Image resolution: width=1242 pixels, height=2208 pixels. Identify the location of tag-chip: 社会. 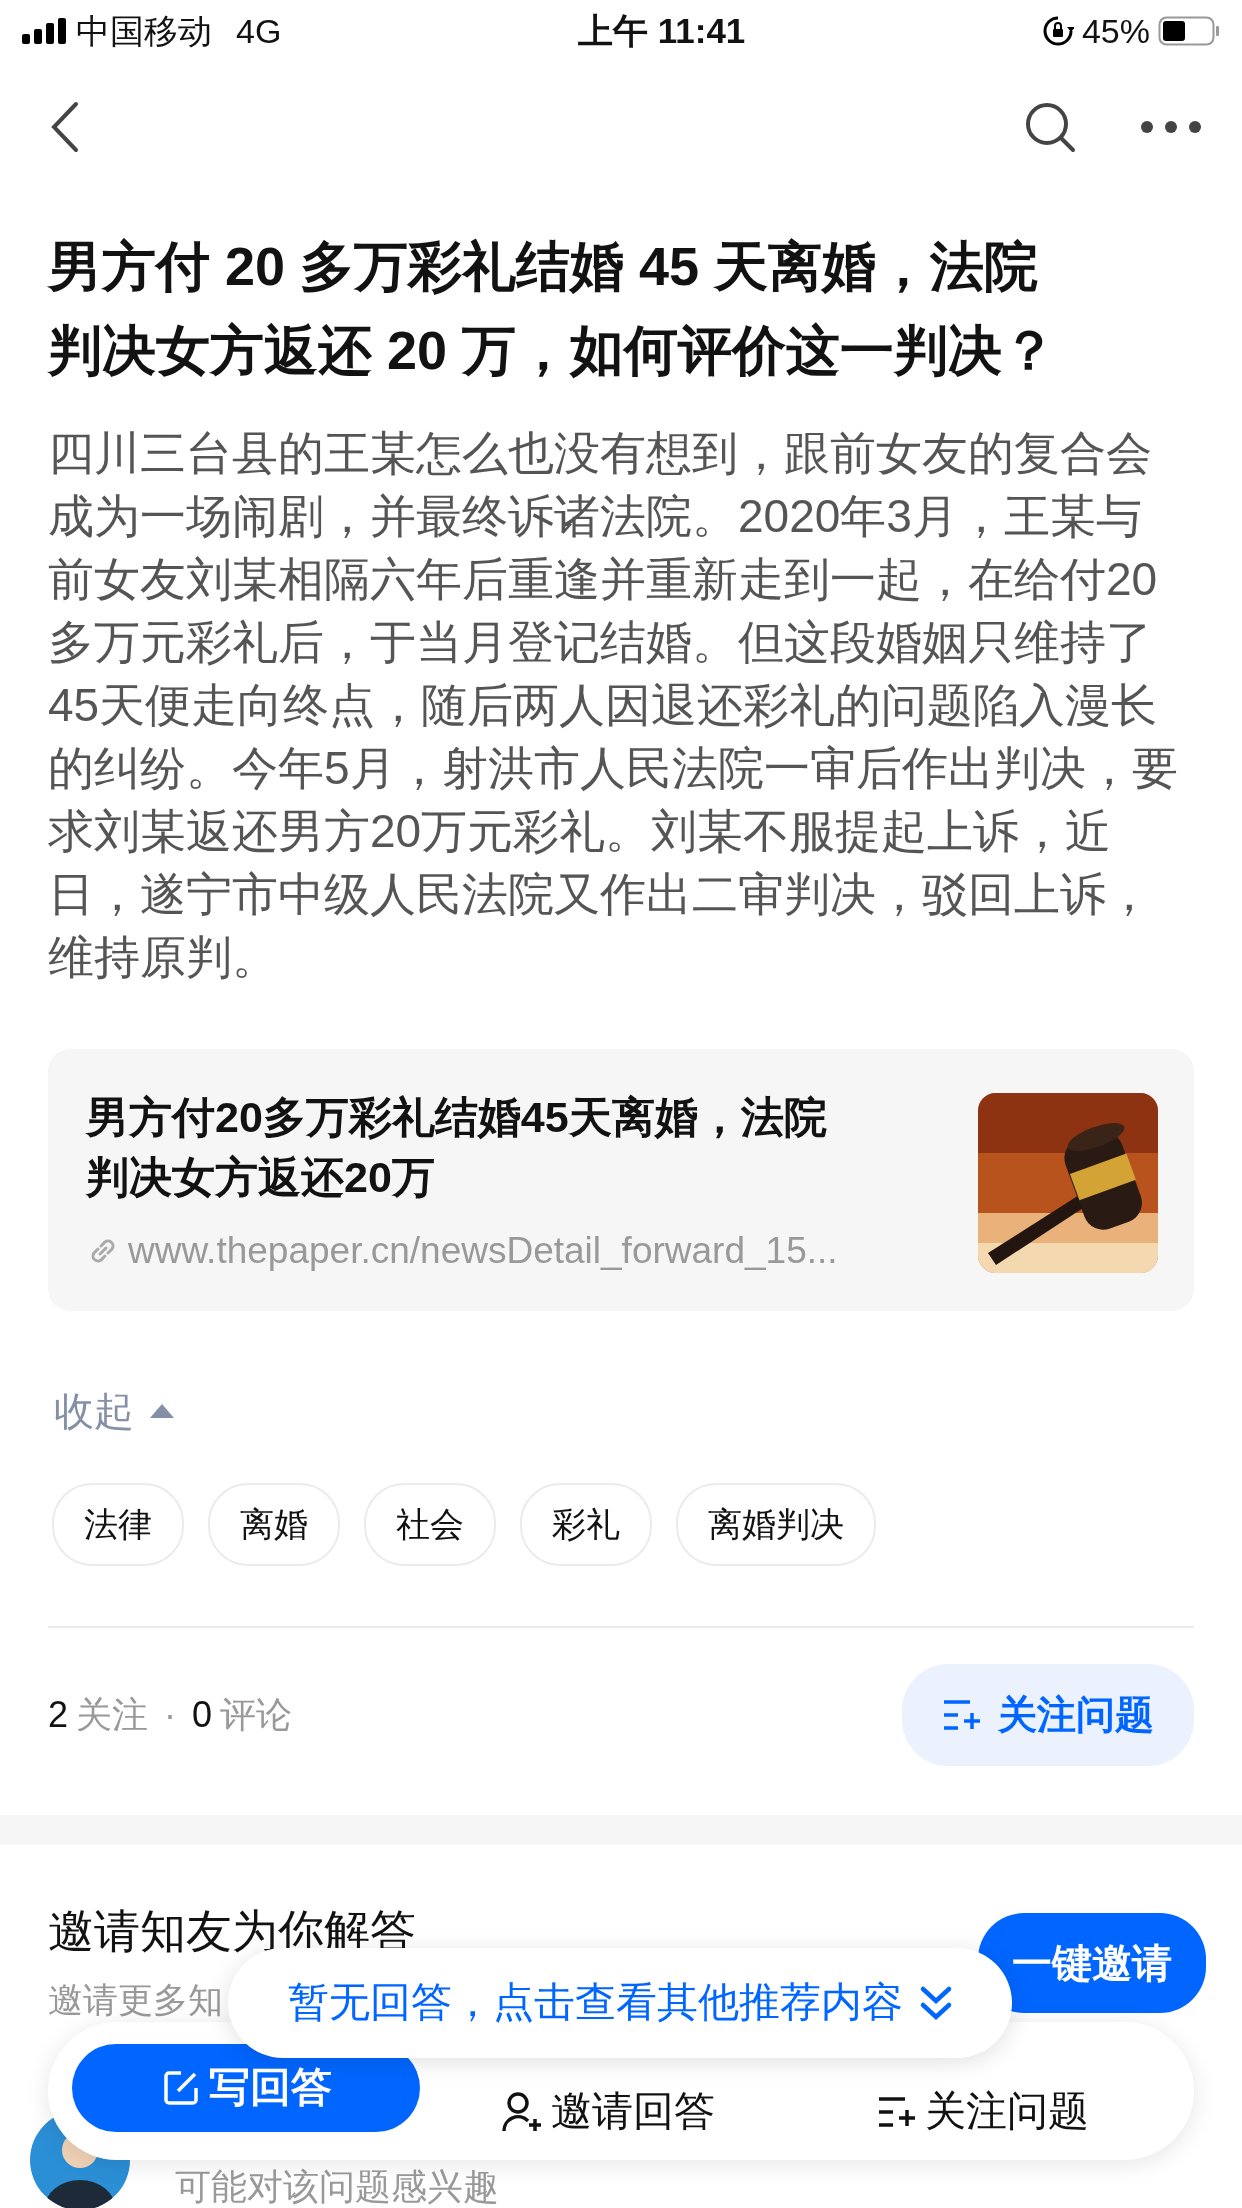
(430, 1524).